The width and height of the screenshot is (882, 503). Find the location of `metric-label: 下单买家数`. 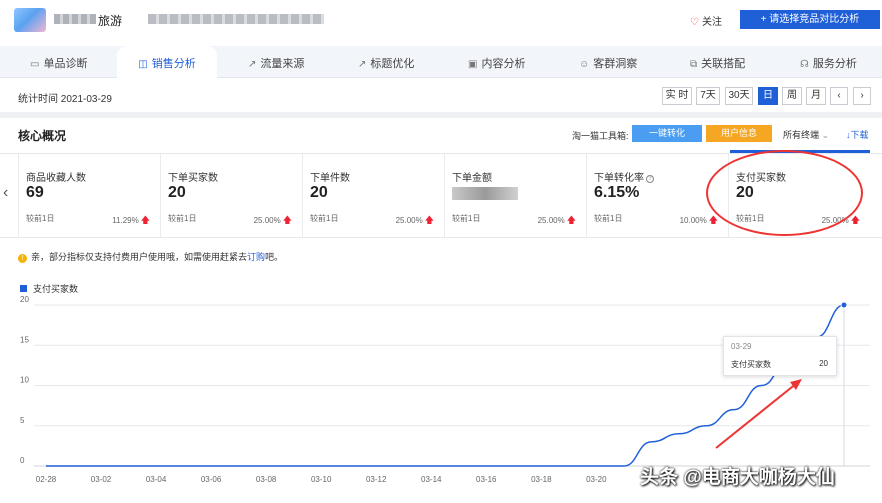

metric-label: 下单买家数 is located at coordinates (193, 178).